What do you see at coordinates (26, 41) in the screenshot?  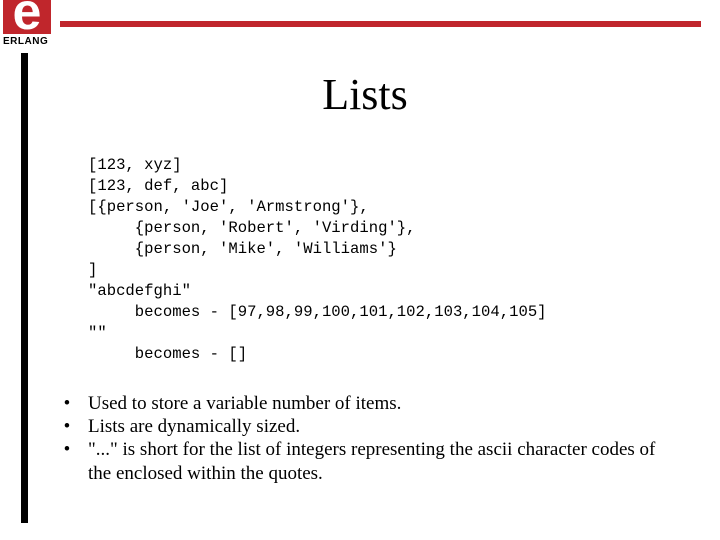 I see `logo-wordmark: ERLANG` at bounding box center [26, 41].